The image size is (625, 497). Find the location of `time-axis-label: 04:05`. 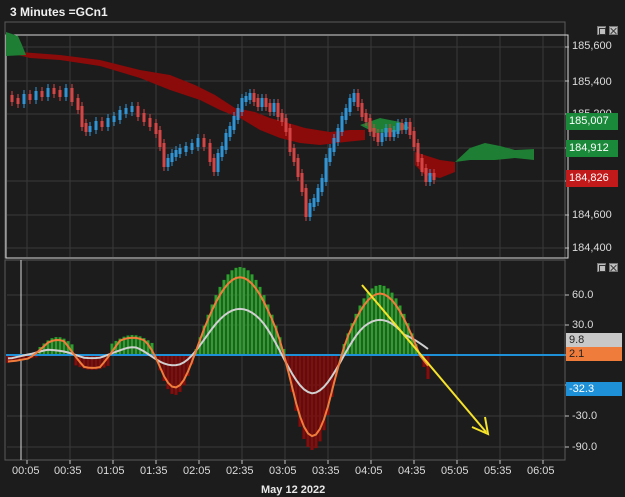

time-axis-label: 04:05 is located at coordinates (369, 471).